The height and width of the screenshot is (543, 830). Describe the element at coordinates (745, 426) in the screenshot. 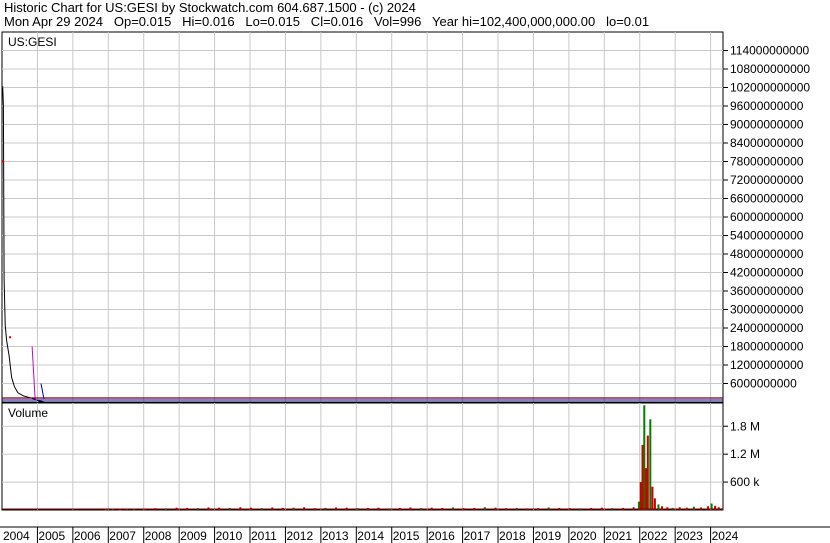

I see `volume-y-tick-label: 1.8 M` at that location.